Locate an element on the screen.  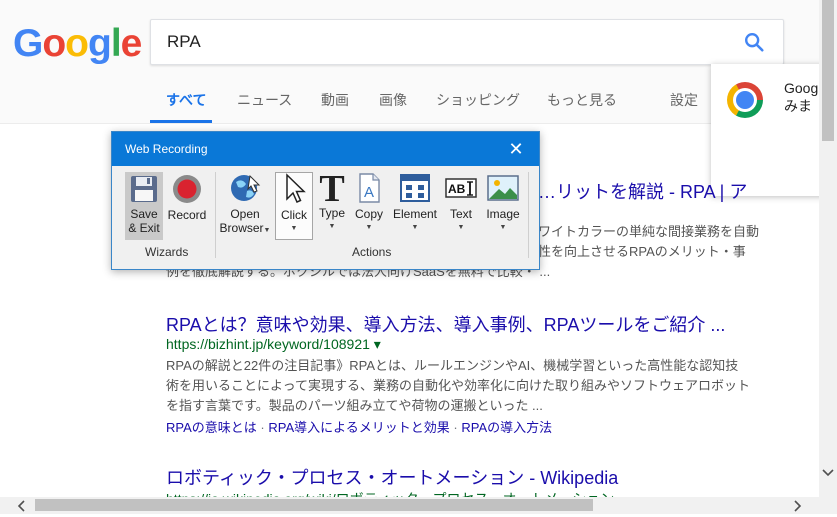
result-url: https://bizhint.jp/keyword/108921 ▾ is located at coordinates (273, 344).